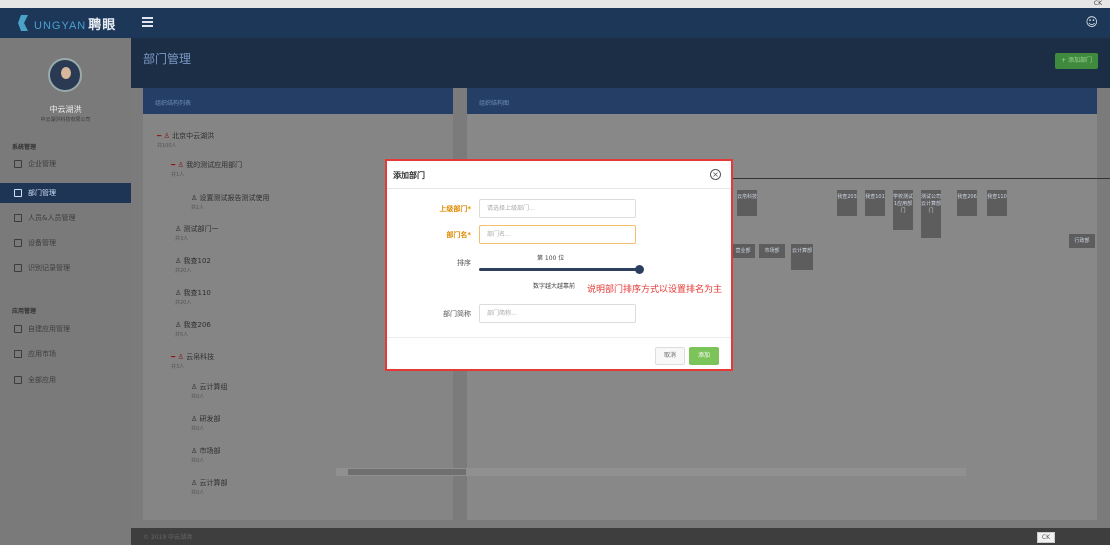 The width and height of the screenshot is (1110, 545). Describe the element at coordinates (65, 329) in the screenshot. I see `sidebar-item-custom-apps: 自建应用管理` at that location.